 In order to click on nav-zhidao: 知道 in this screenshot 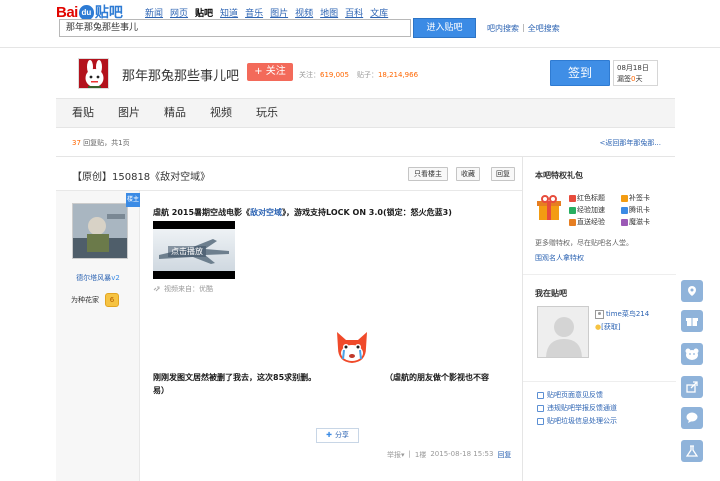, I will do `click(229, 12)`.